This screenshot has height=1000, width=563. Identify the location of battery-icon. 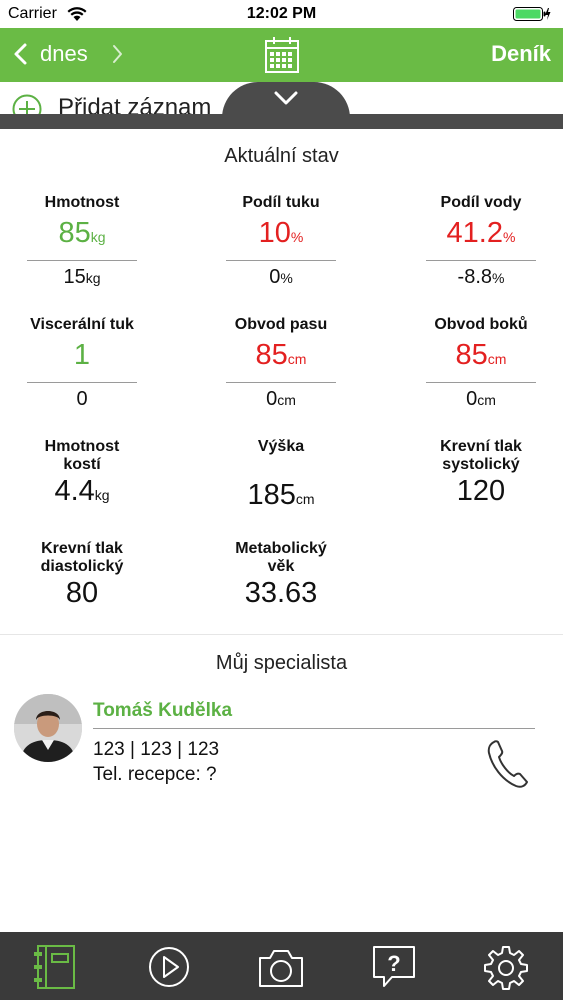
(532, 14).